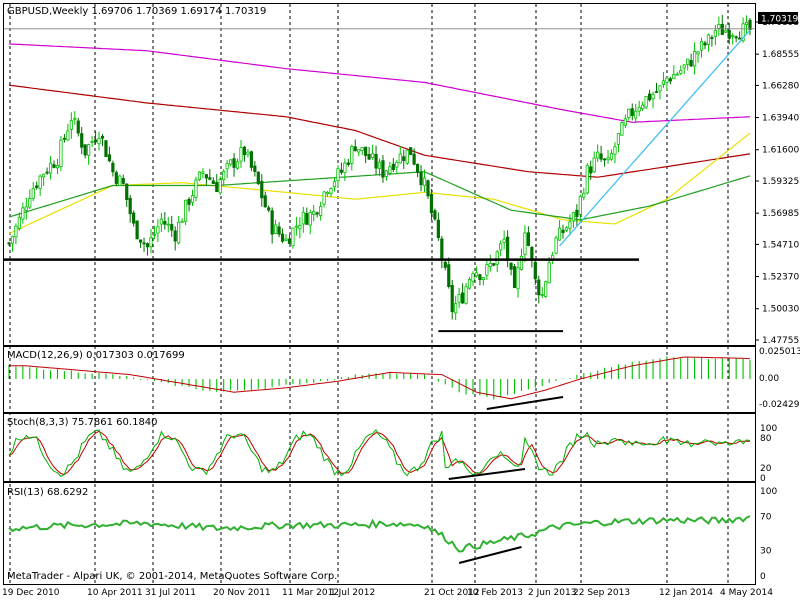 The image size is (800, 604). I want to click on stoch-y-tick-label: 20, so click(766, 469).